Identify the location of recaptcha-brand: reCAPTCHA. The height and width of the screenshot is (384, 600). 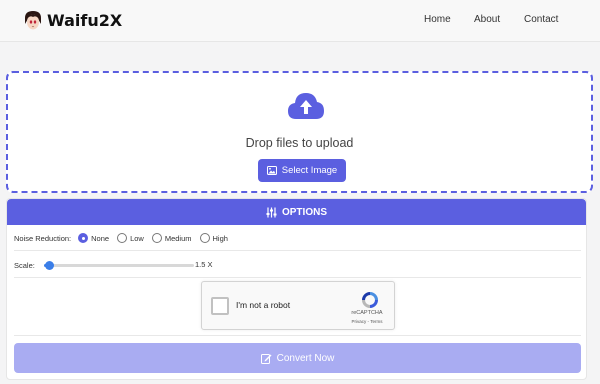
(367, 313).